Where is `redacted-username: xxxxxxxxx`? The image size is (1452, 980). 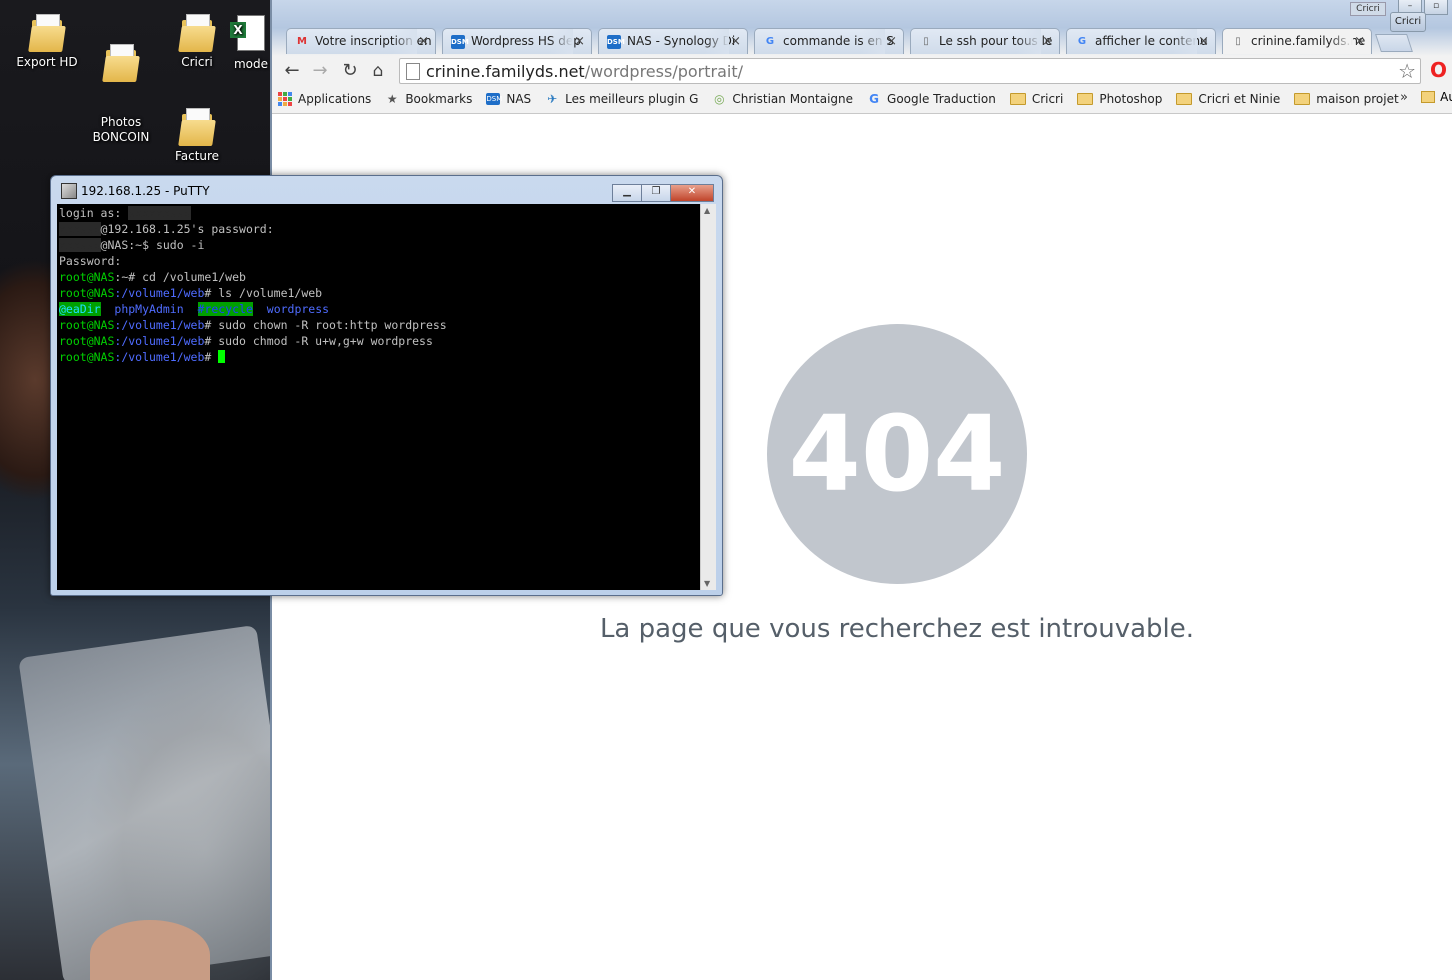
redacted-username: xxxxxxxxx is located at coordinates (159, 213).